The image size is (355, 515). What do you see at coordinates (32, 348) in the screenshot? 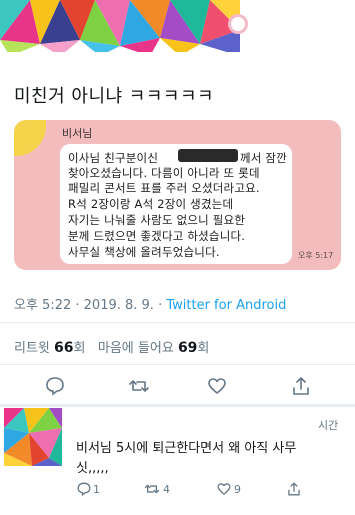
I see `retweet-label: 리트윗` at bounding box center [32, 348].